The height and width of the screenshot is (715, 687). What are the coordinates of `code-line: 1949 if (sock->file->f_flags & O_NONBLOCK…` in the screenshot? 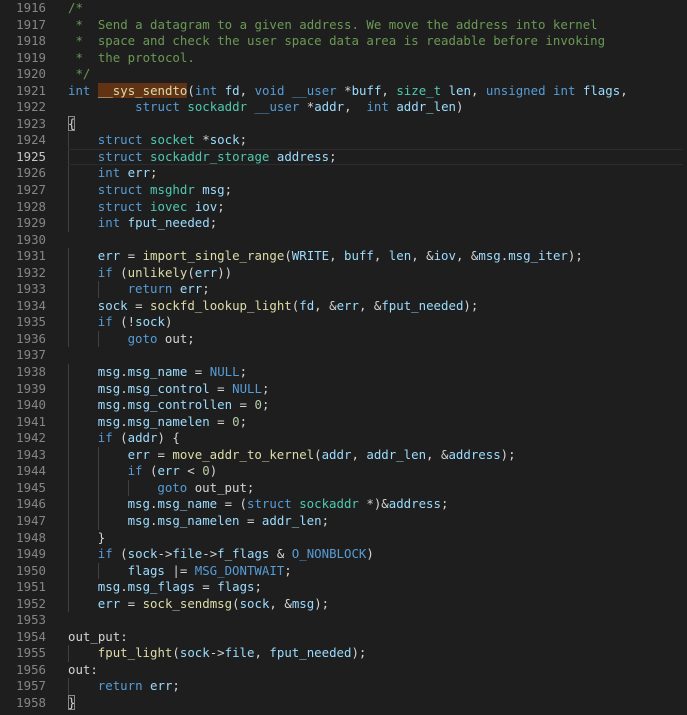 It's located at (343, 554).